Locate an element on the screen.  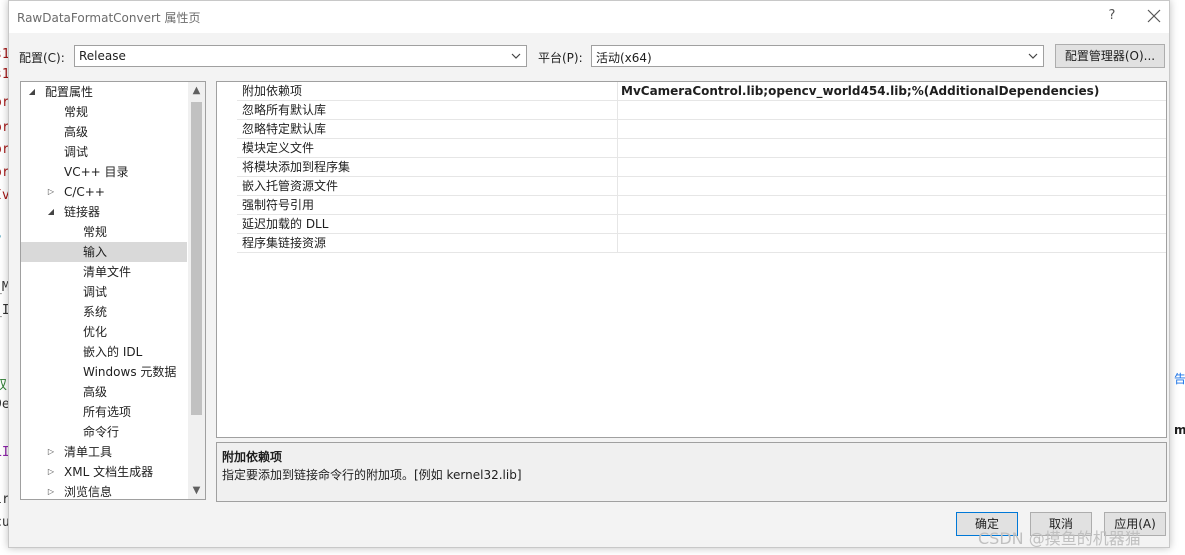
property-row: 程序集链接资源 is located at coordinates (691, 243).